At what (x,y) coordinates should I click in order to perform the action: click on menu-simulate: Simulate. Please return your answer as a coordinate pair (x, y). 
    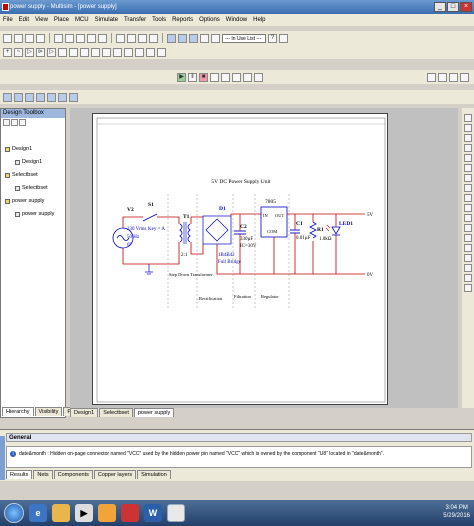
    Looking at the image, I should click on (106, 20).